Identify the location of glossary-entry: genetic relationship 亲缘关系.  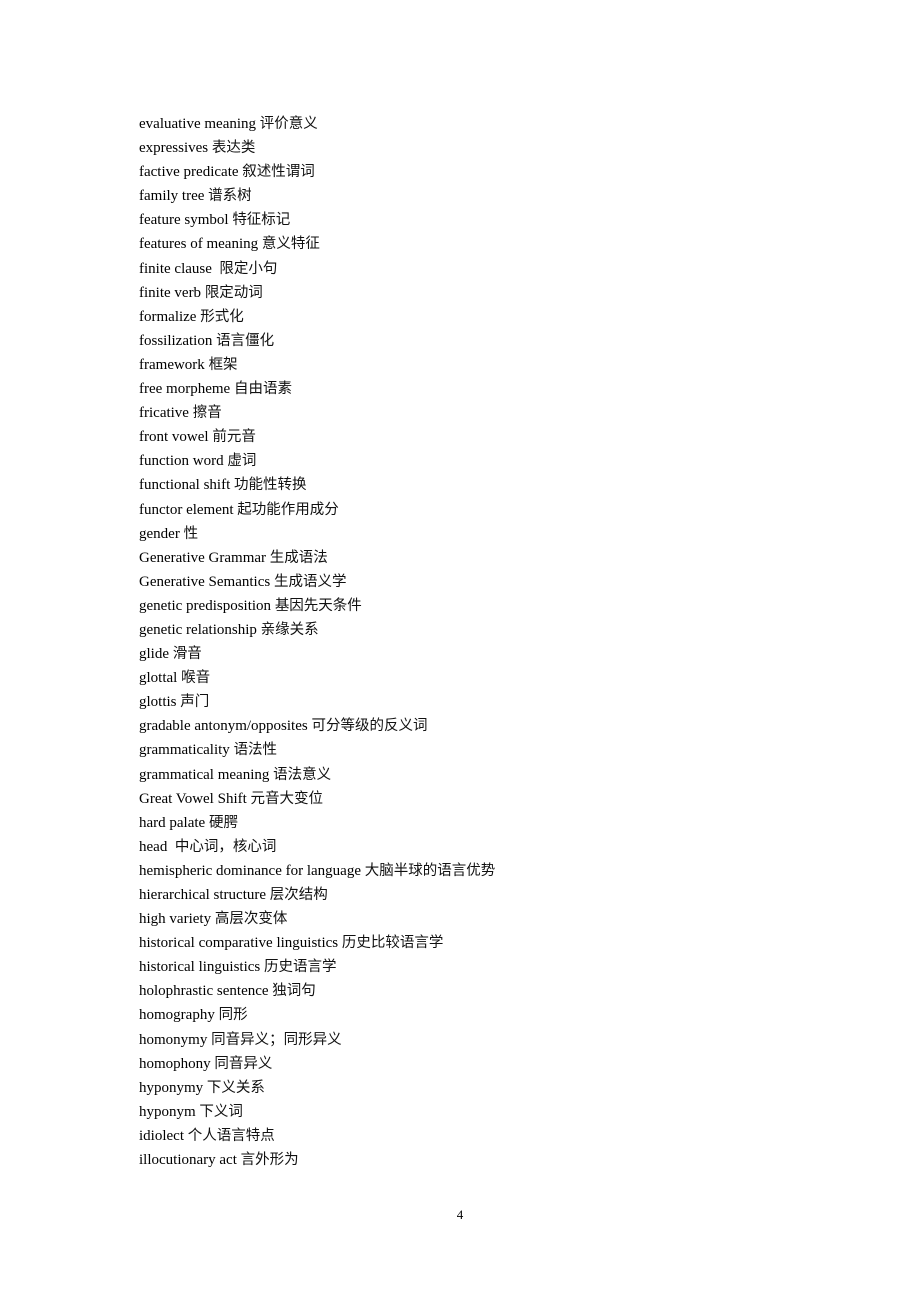
(317, 630).